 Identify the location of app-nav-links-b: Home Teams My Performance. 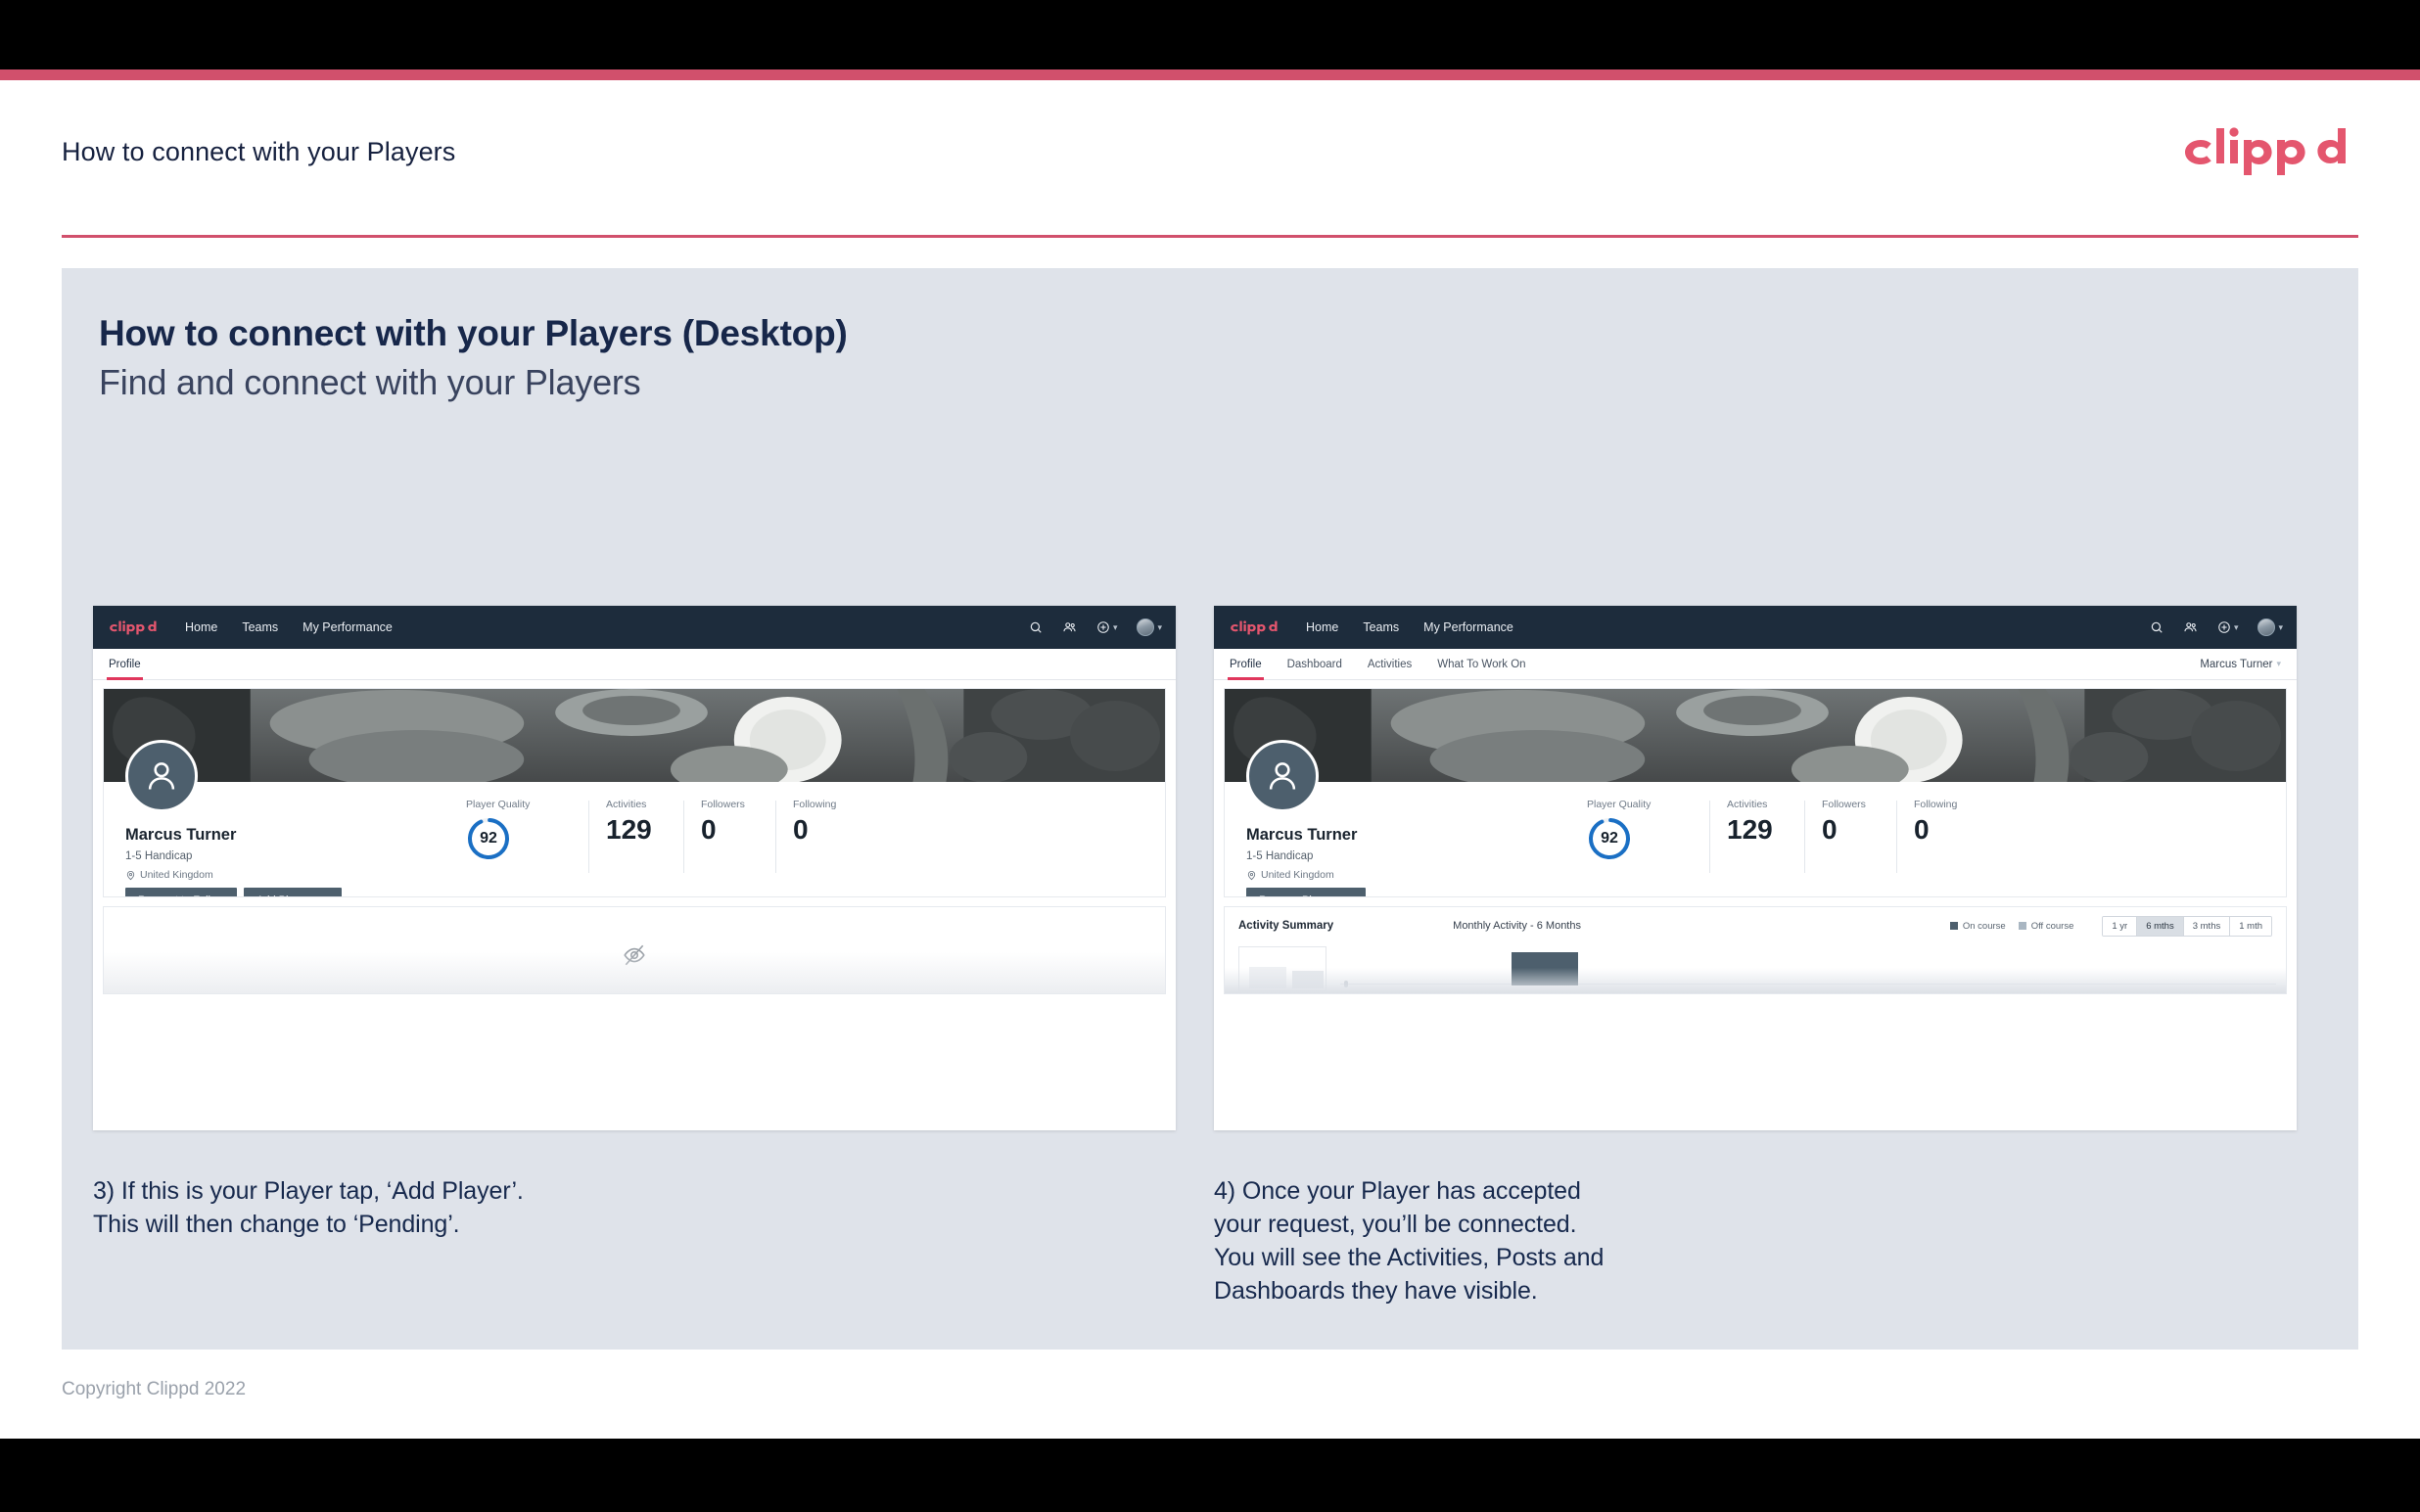
(1409, 627).